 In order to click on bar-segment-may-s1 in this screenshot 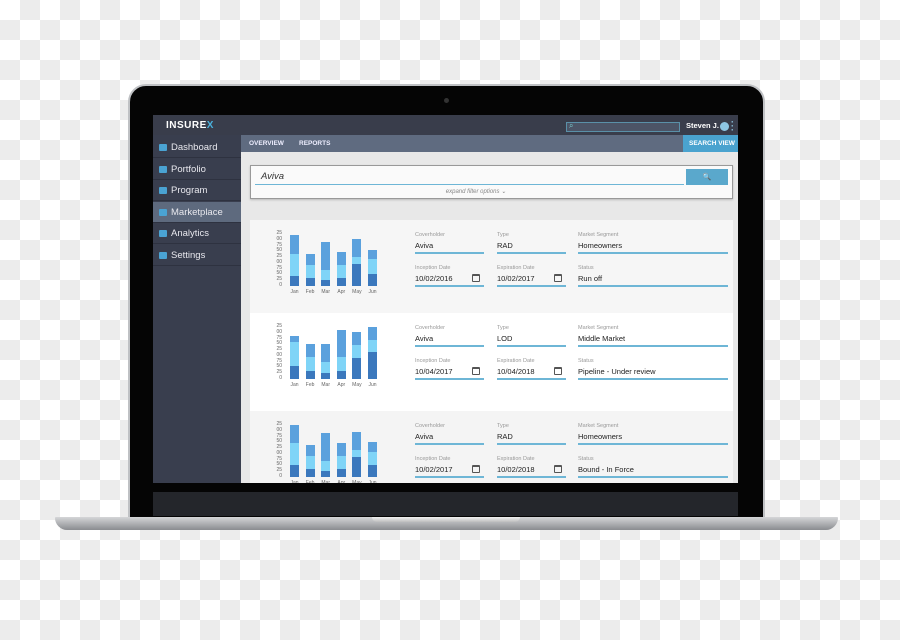, I will do `click(357, 275)`.